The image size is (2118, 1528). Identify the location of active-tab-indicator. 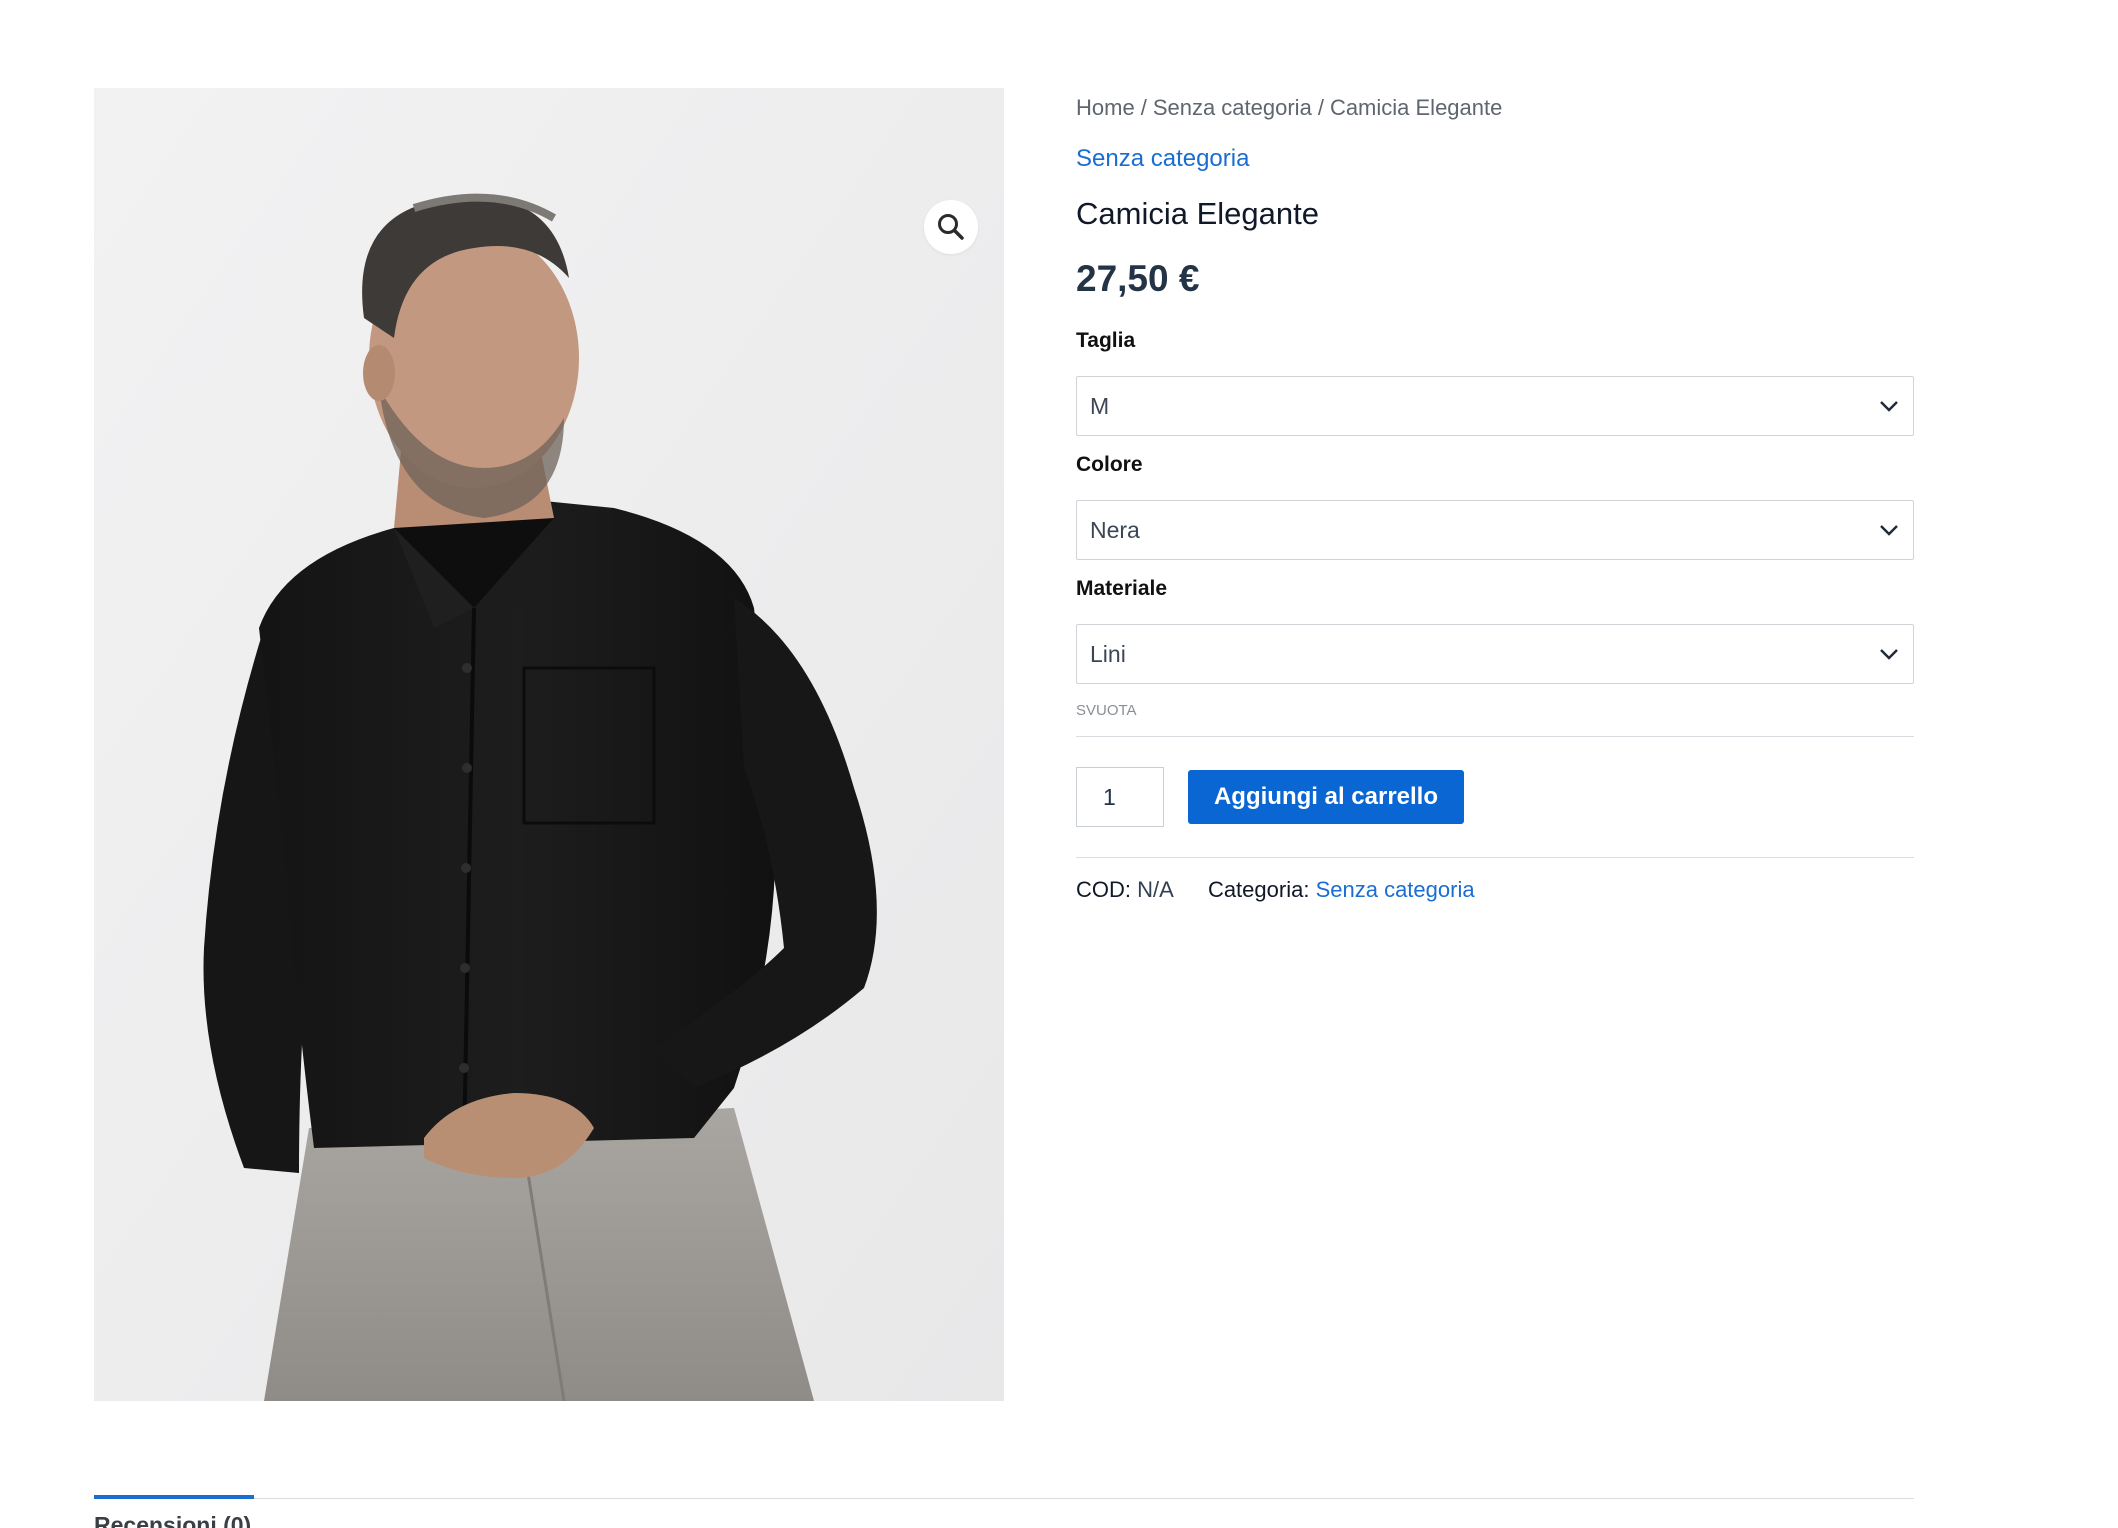
(174, 1497).